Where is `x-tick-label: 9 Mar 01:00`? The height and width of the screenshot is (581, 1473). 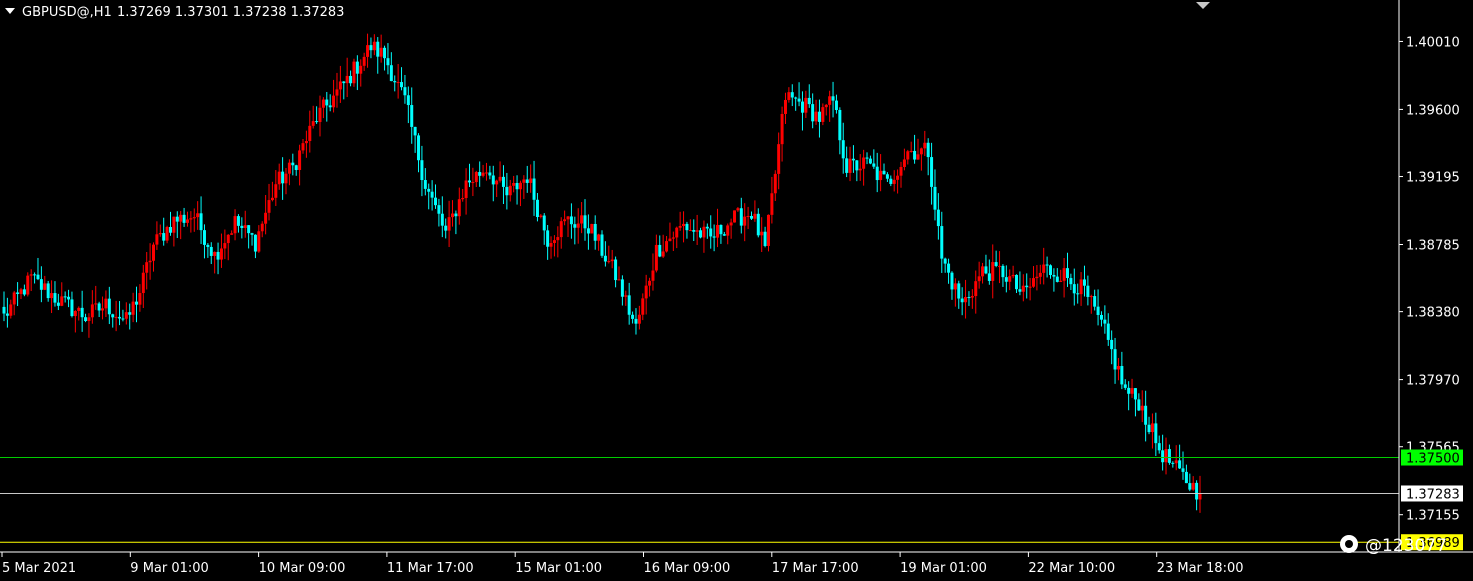
x-tick-label: 9 Mar 01:00 is located at coordinates (169, 568).